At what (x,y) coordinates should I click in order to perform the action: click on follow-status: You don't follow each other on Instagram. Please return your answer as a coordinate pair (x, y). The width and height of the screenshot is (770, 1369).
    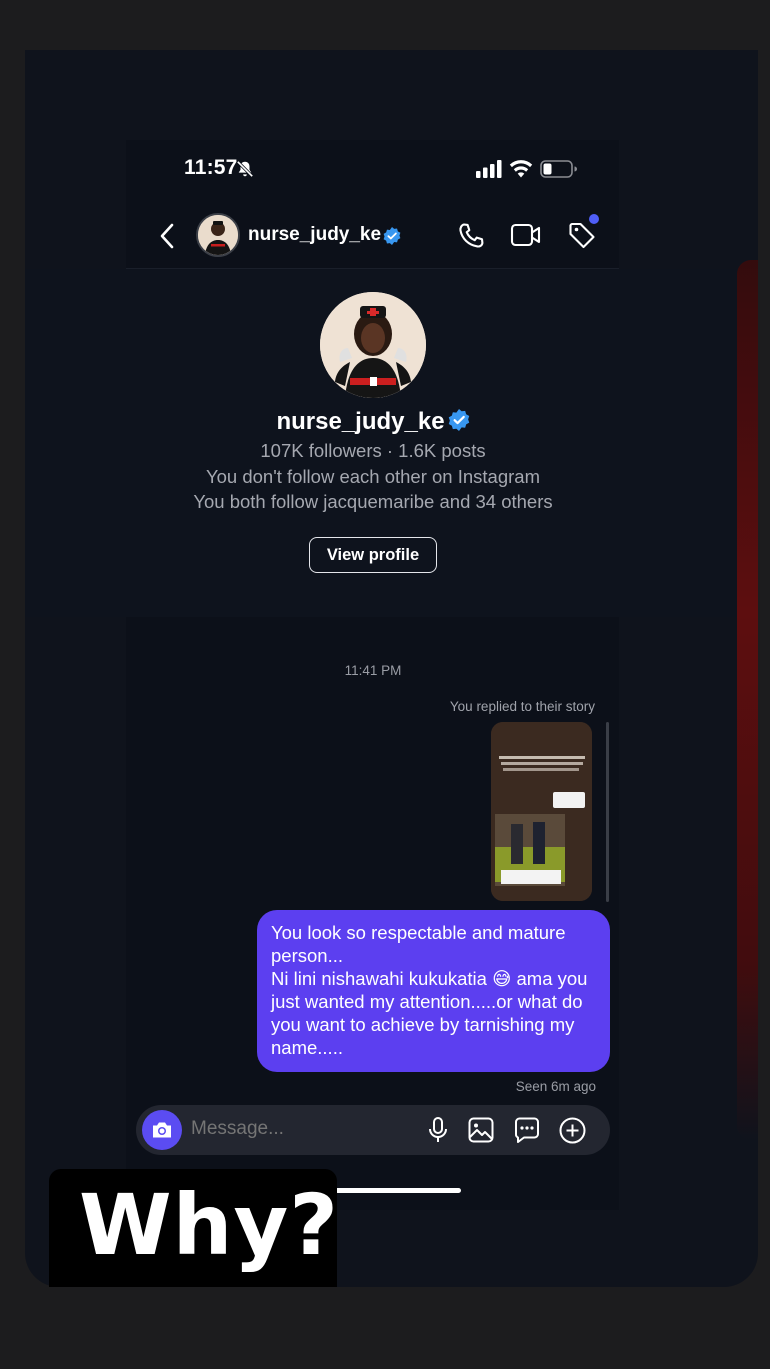
    Looking at the image, I should click on (372, 476).